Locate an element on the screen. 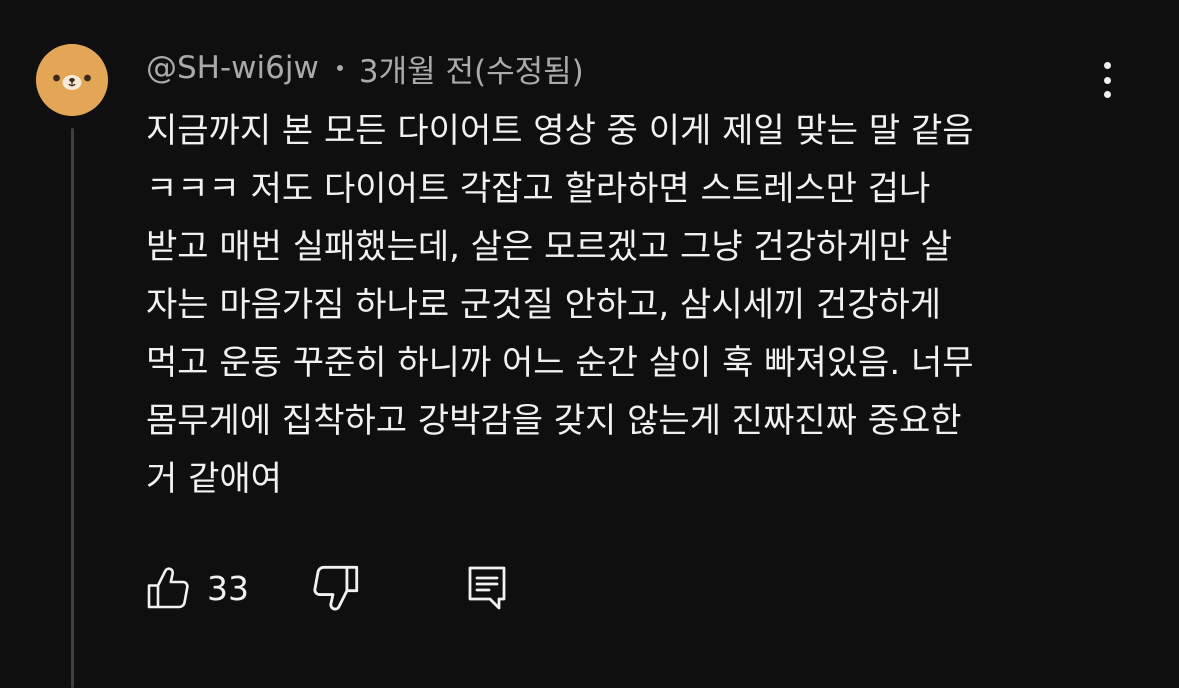 Image resolution: width=1179 pixels, height=688 pixels. bear-face-icon is located at coordinates (72, 80).